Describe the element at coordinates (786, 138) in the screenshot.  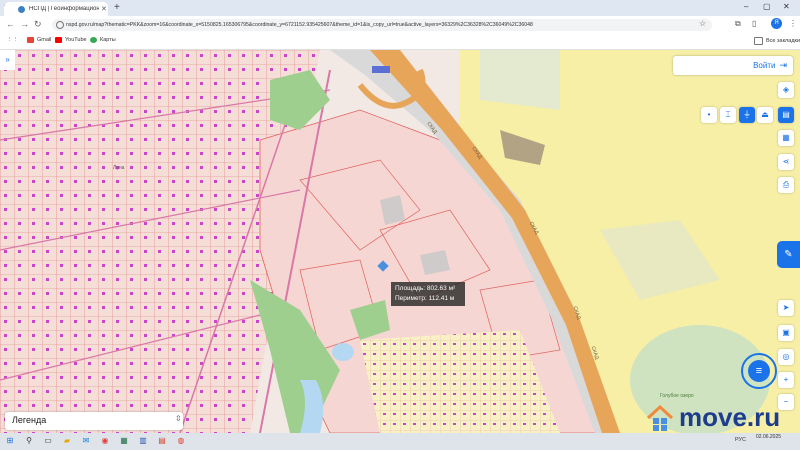
I see `report-tool-button: ▦` at that location.